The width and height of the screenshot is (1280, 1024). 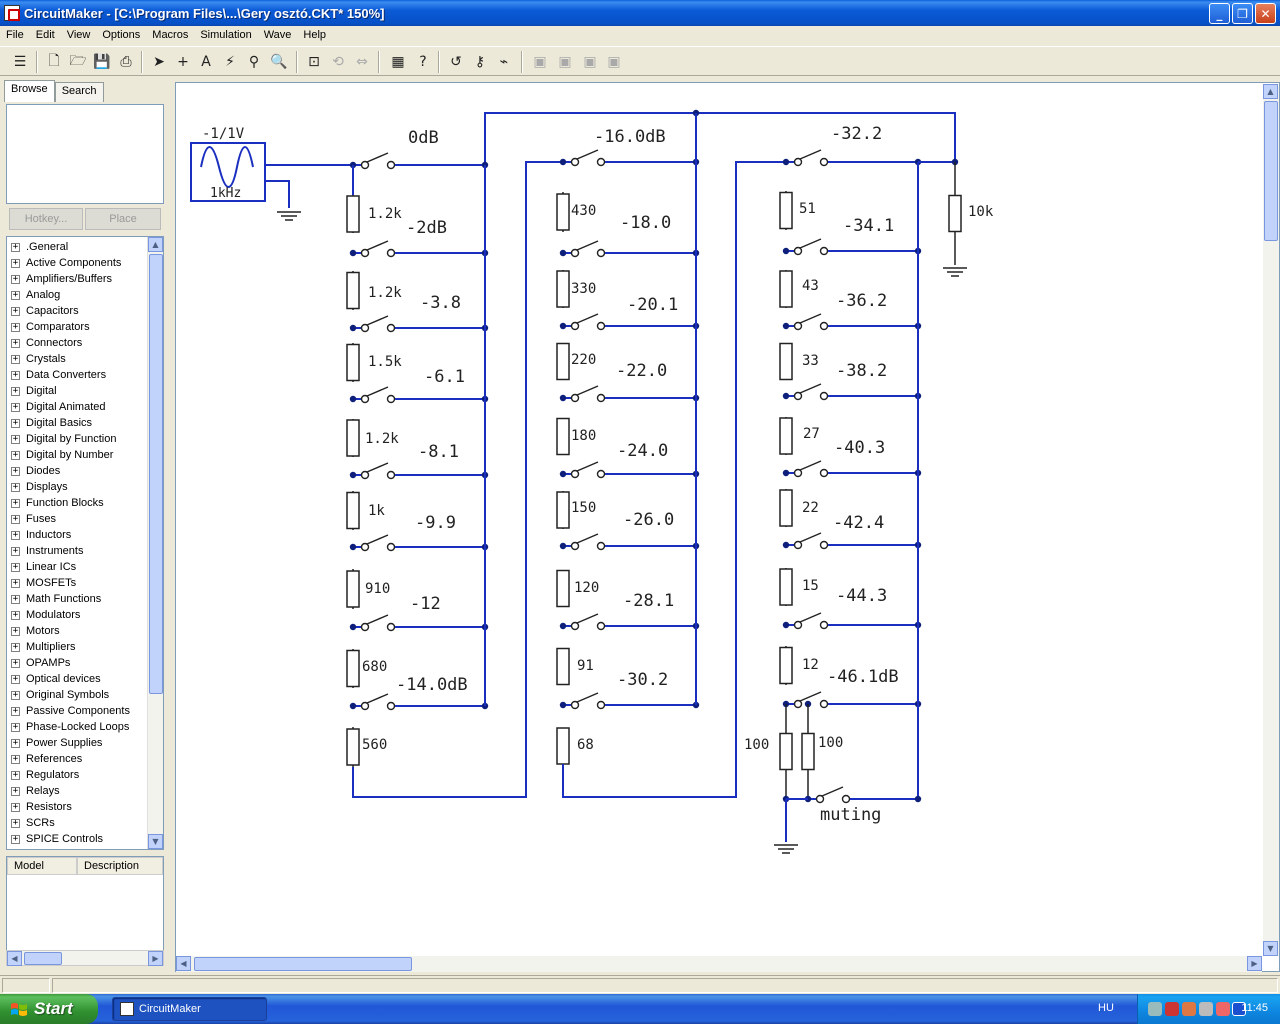 I want to click on tree-item: + Digital by Number, so click(x=62, y=455).